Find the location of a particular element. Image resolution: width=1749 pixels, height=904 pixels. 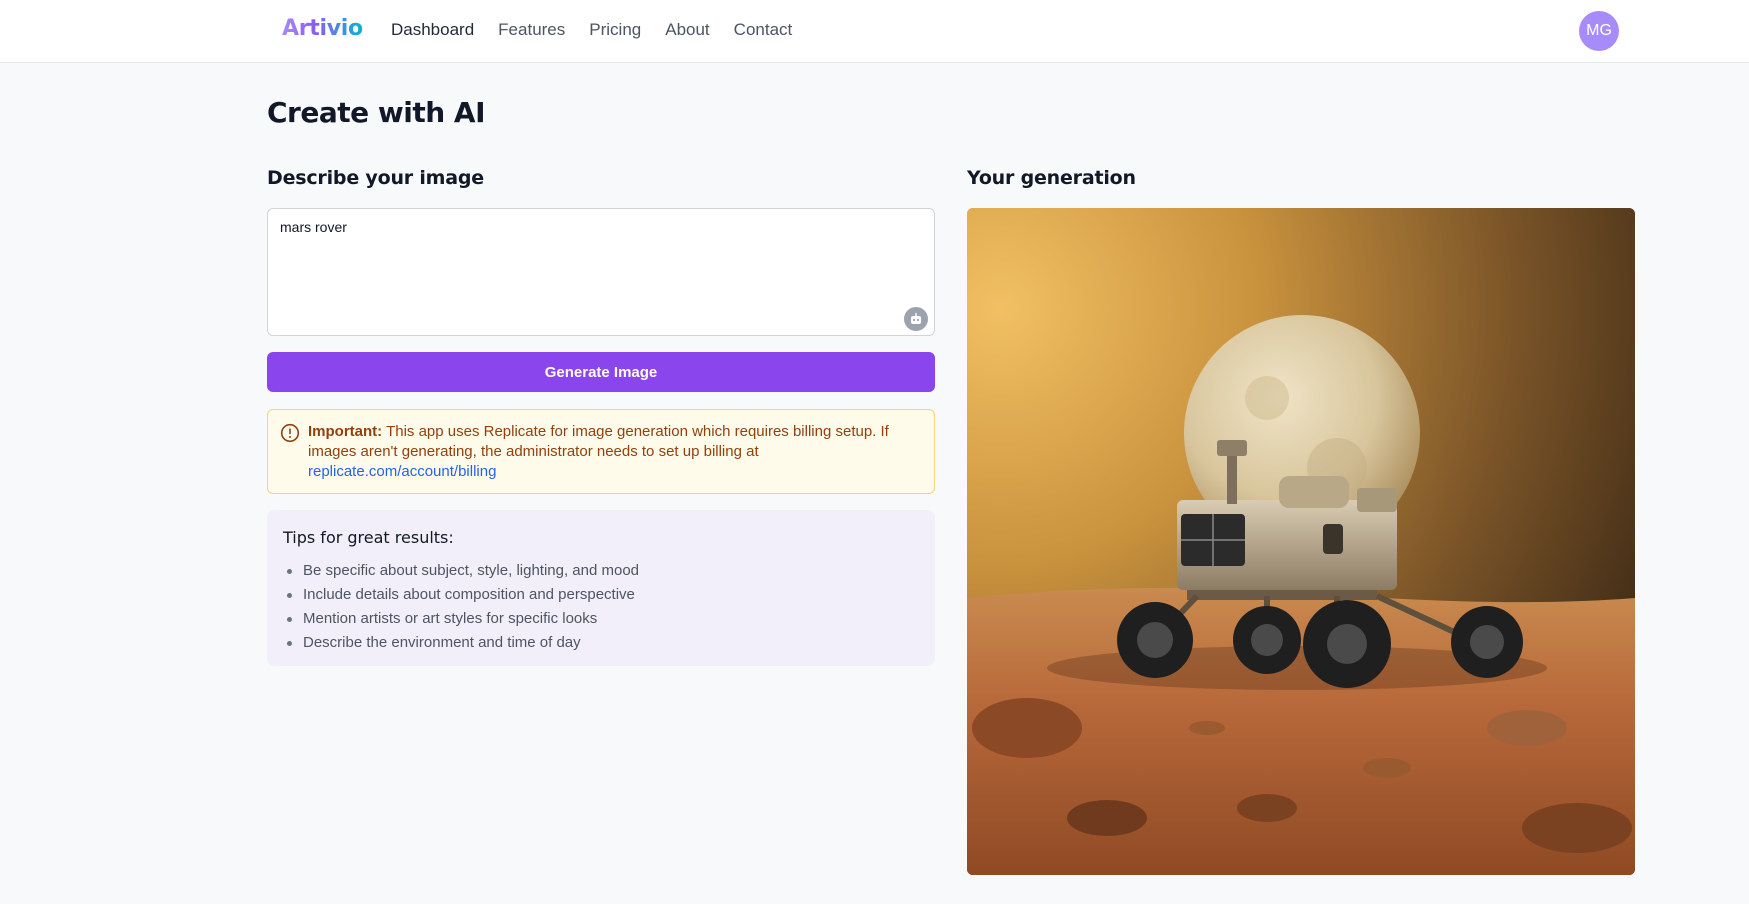

bot-icon is located at coordinates (916, 319).